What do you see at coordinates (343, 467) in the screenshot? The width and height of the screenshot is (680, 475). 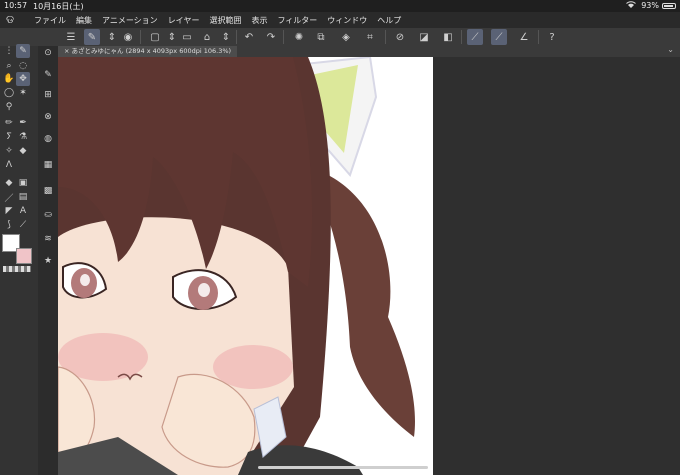 I see `horizontal-scrollbar` at bounding box center [343, 467].